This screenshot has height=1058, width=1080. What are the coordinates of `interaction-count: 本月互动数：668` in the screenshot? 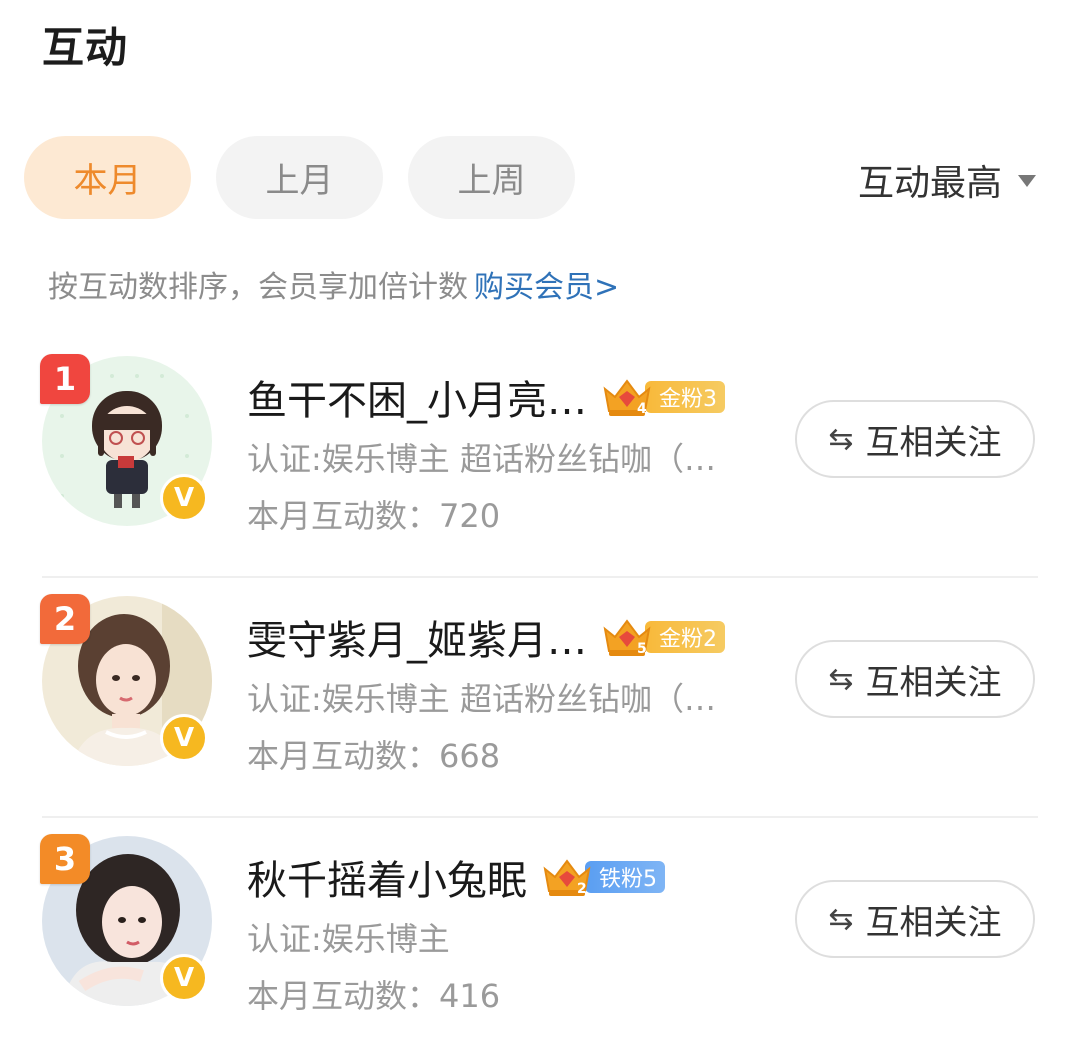 It's located at (374, 756).